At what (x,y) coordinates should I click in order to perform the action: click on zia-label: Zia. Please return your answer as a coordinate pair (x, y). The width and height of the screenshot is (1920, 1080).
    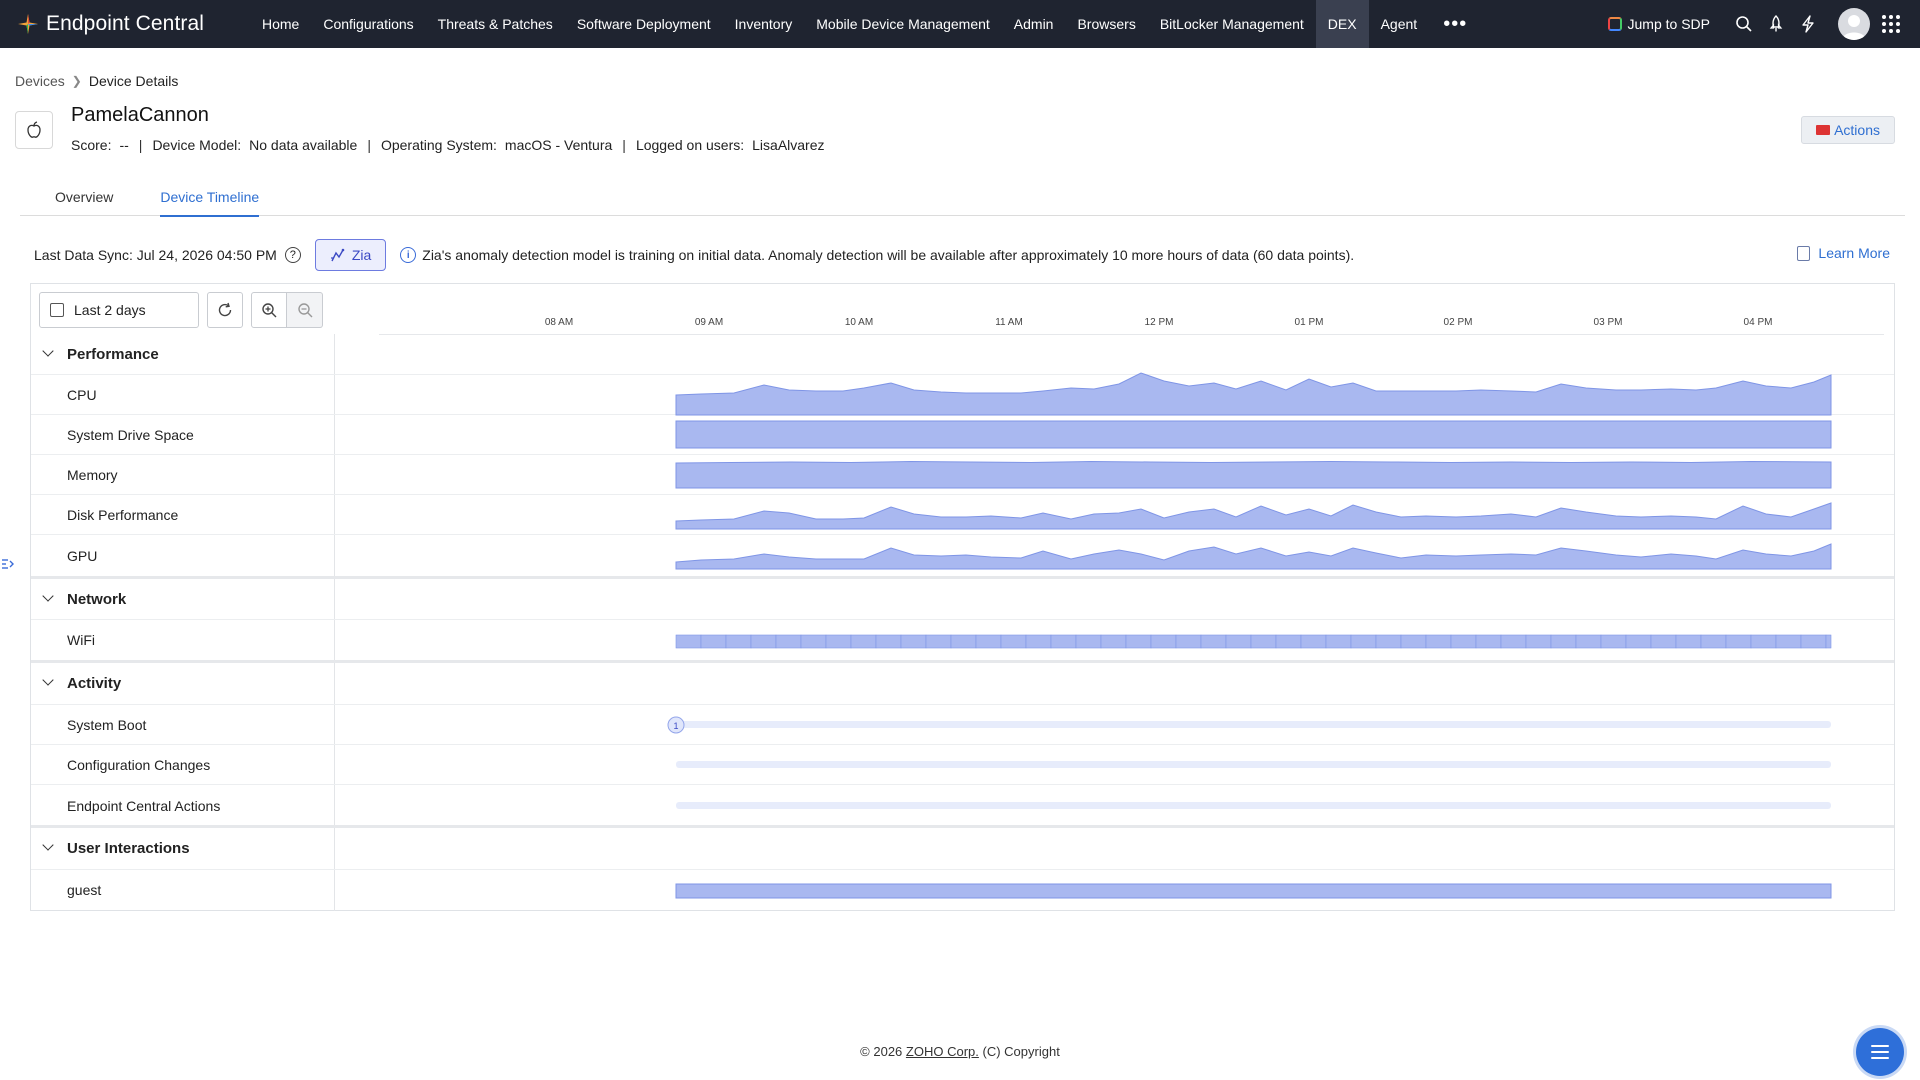
    Looking at the image, I should click on (361, 255).